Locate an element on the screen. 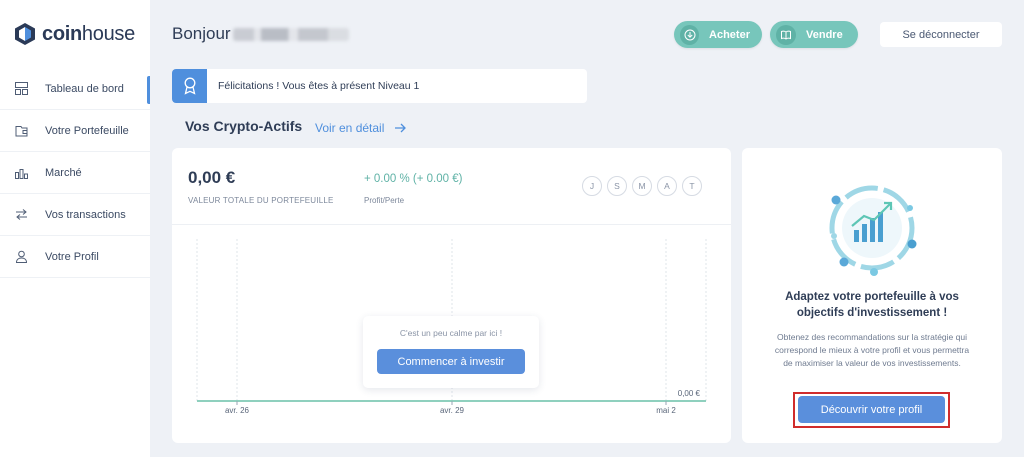  sidebar-item-transactions: Vos transactions is located at coordinates (75, 215).